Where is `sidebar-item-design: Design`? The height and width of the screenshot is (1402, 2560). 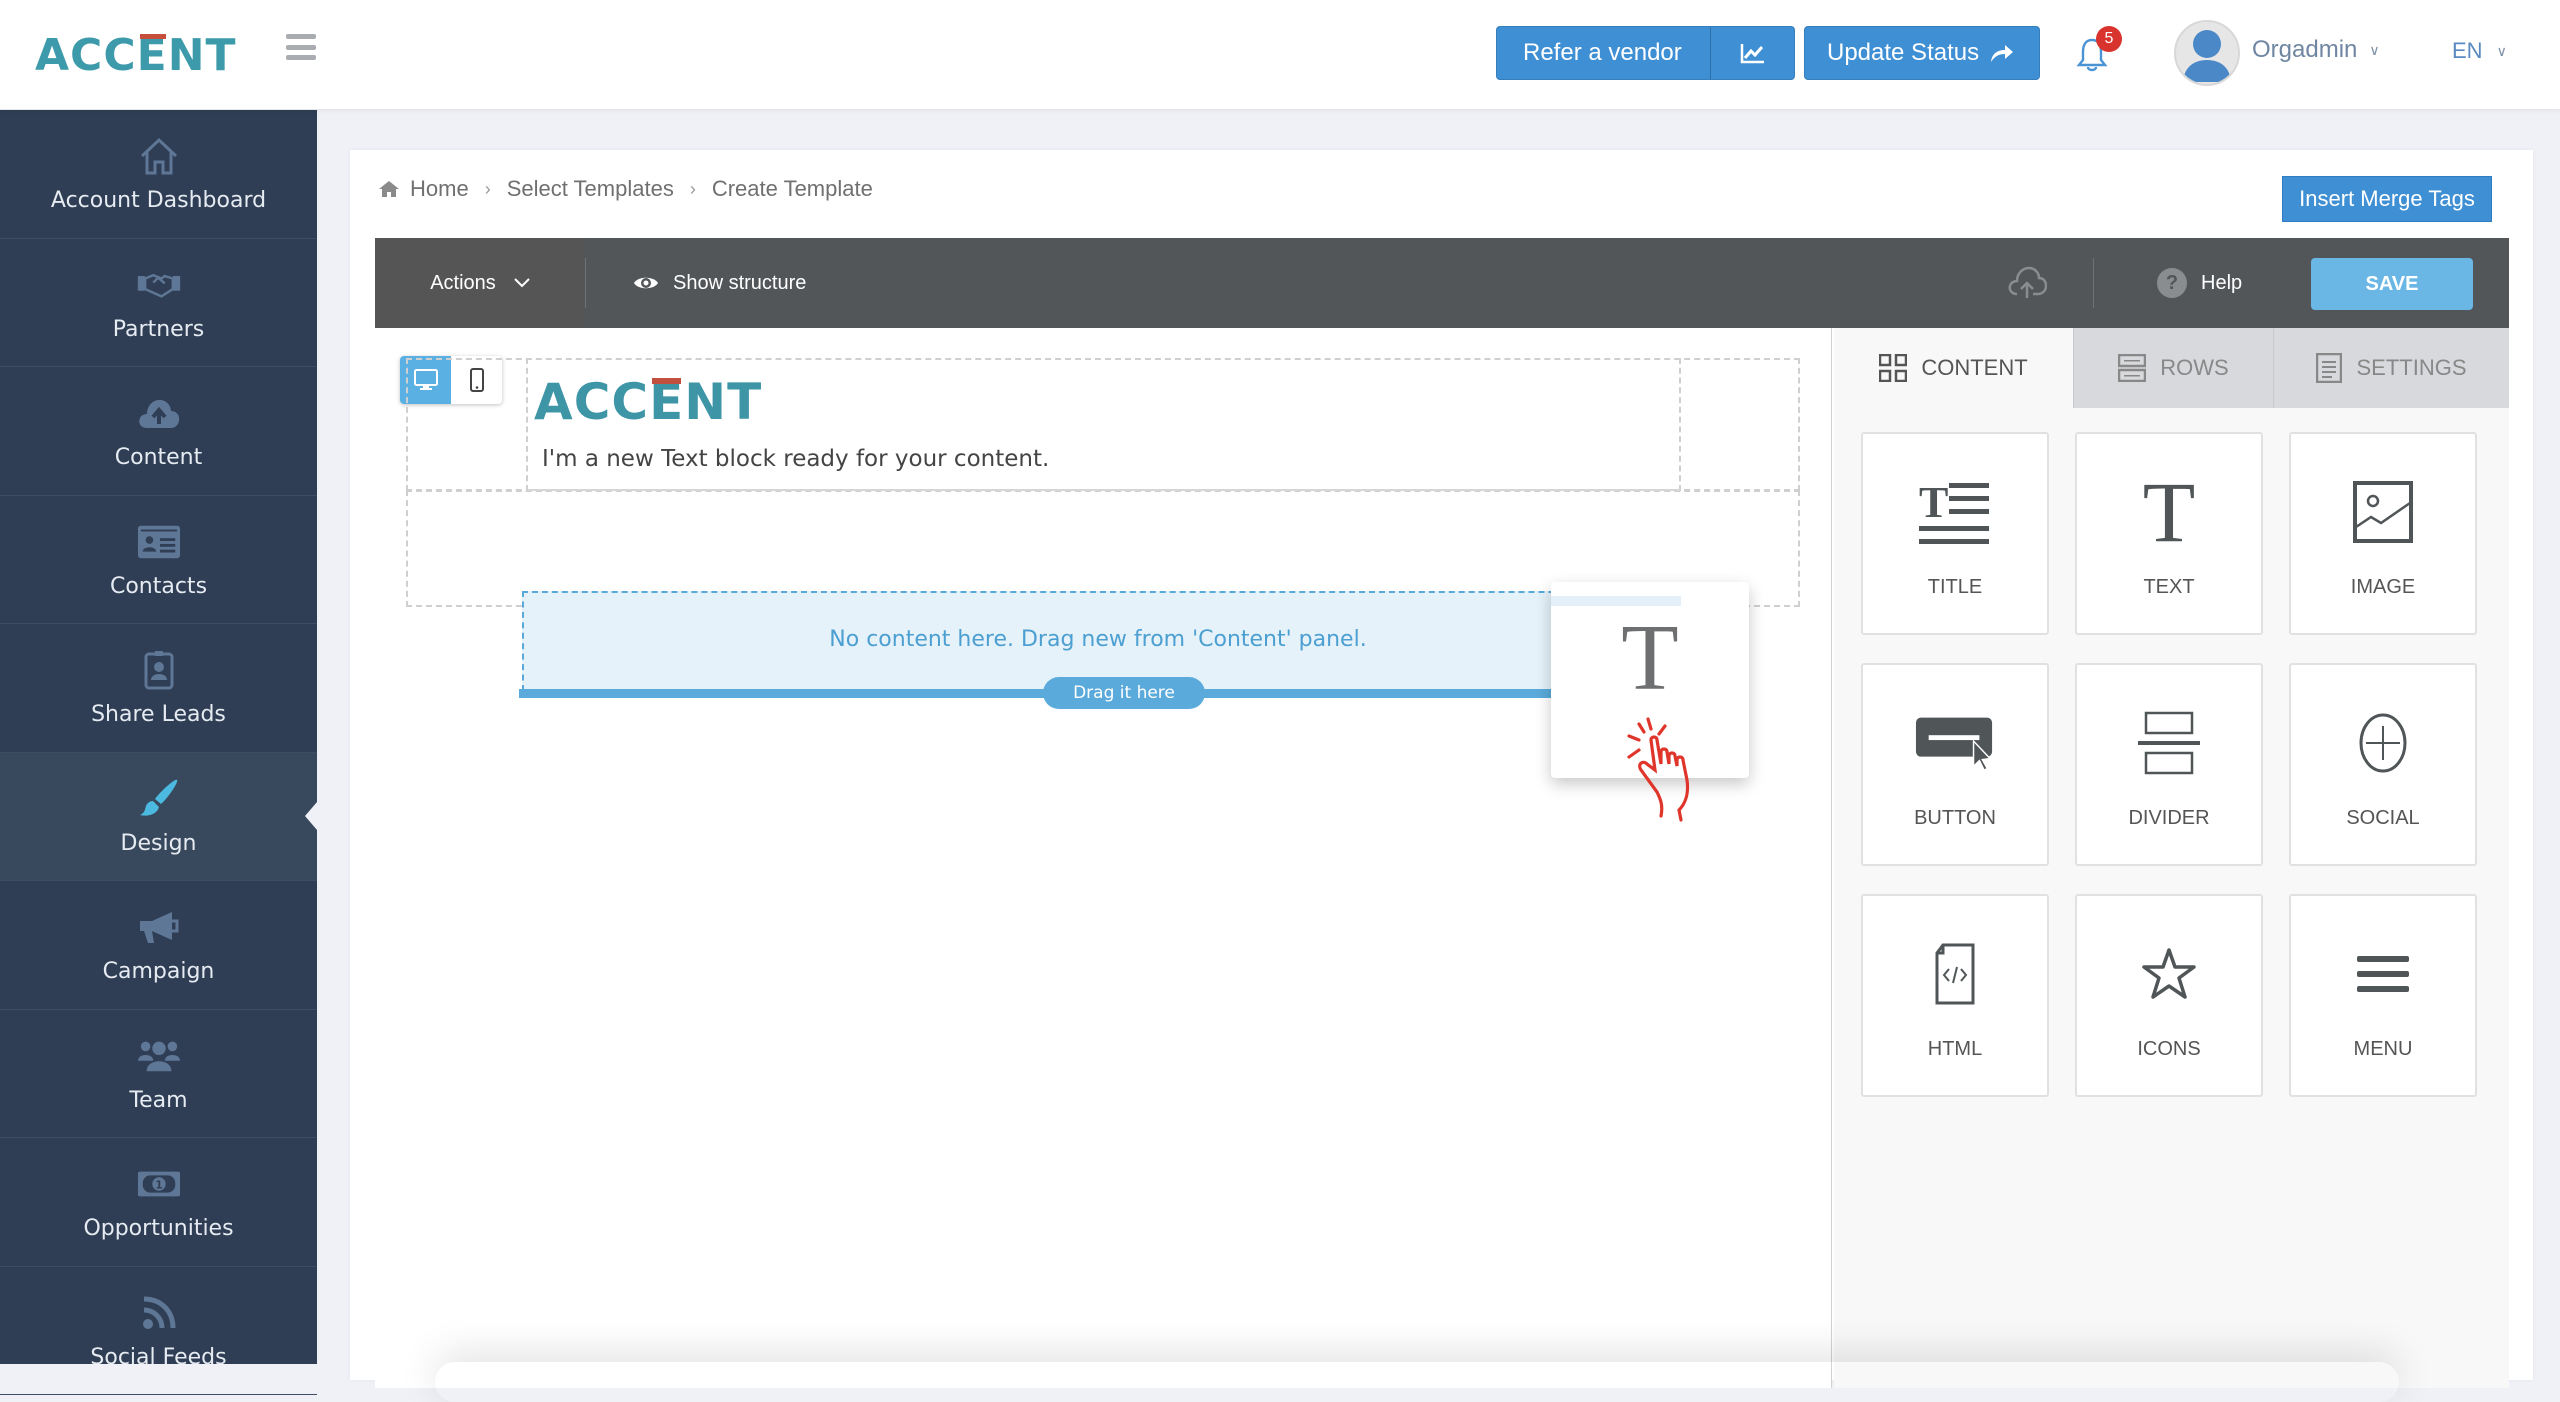
sidebar-item-design: Design is located at coordinates (158, 816).